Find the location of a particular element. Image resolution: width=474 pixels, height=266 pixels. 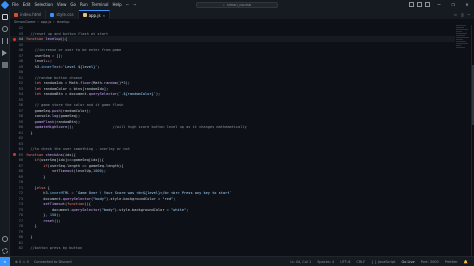

line-number: 45 is located at coordinates (20, 44).